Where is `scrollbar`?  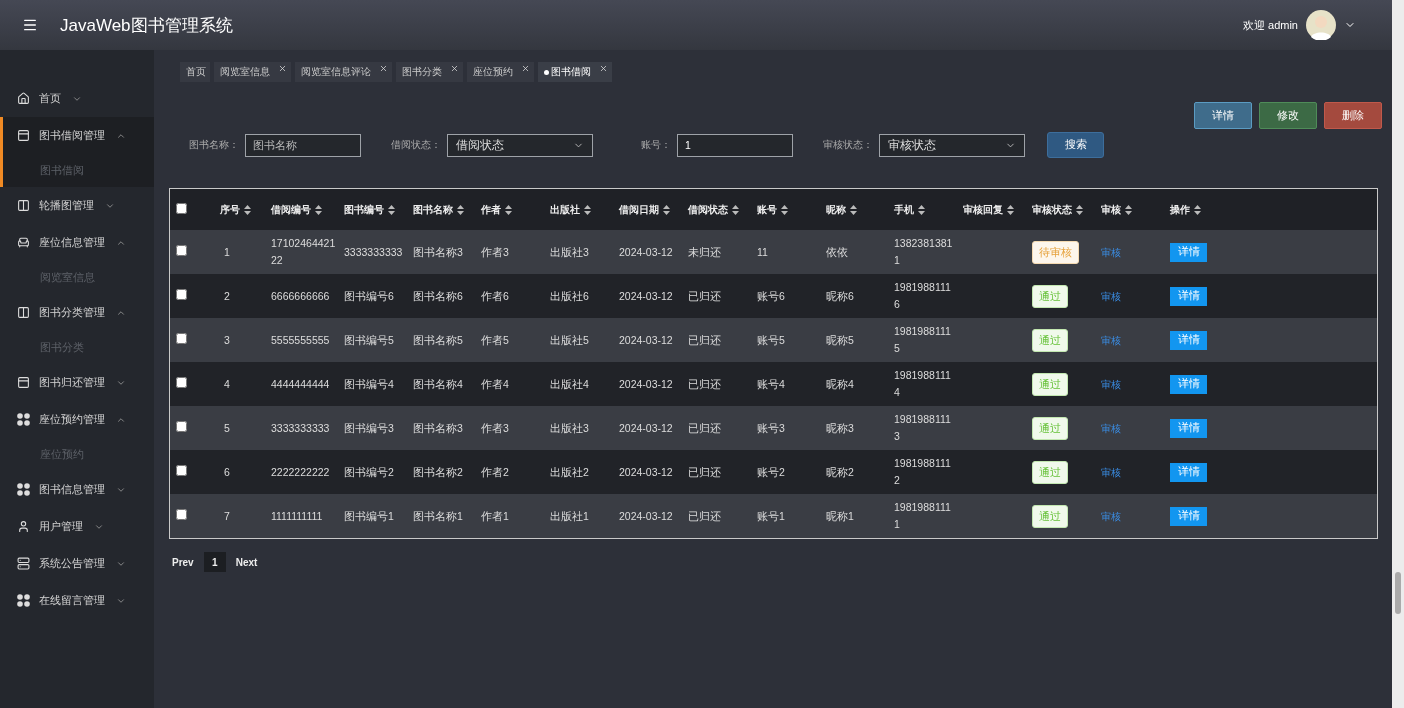 scrollbar is located at coordinates (1398, 354).